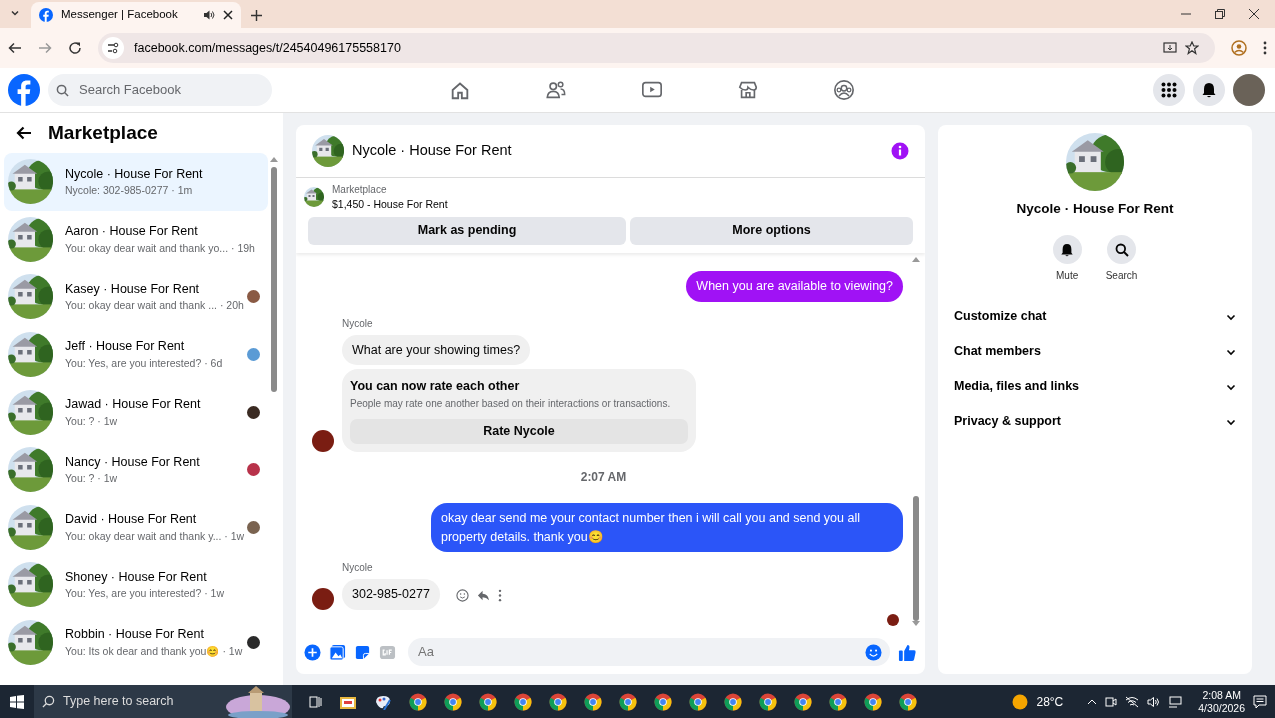 This screenshot has width=1275, height=718. What do you see at coordinates (436, 350) in the screenshot?
I see `incoming-message: What are your showing times?` at bounding box center [436, 350].